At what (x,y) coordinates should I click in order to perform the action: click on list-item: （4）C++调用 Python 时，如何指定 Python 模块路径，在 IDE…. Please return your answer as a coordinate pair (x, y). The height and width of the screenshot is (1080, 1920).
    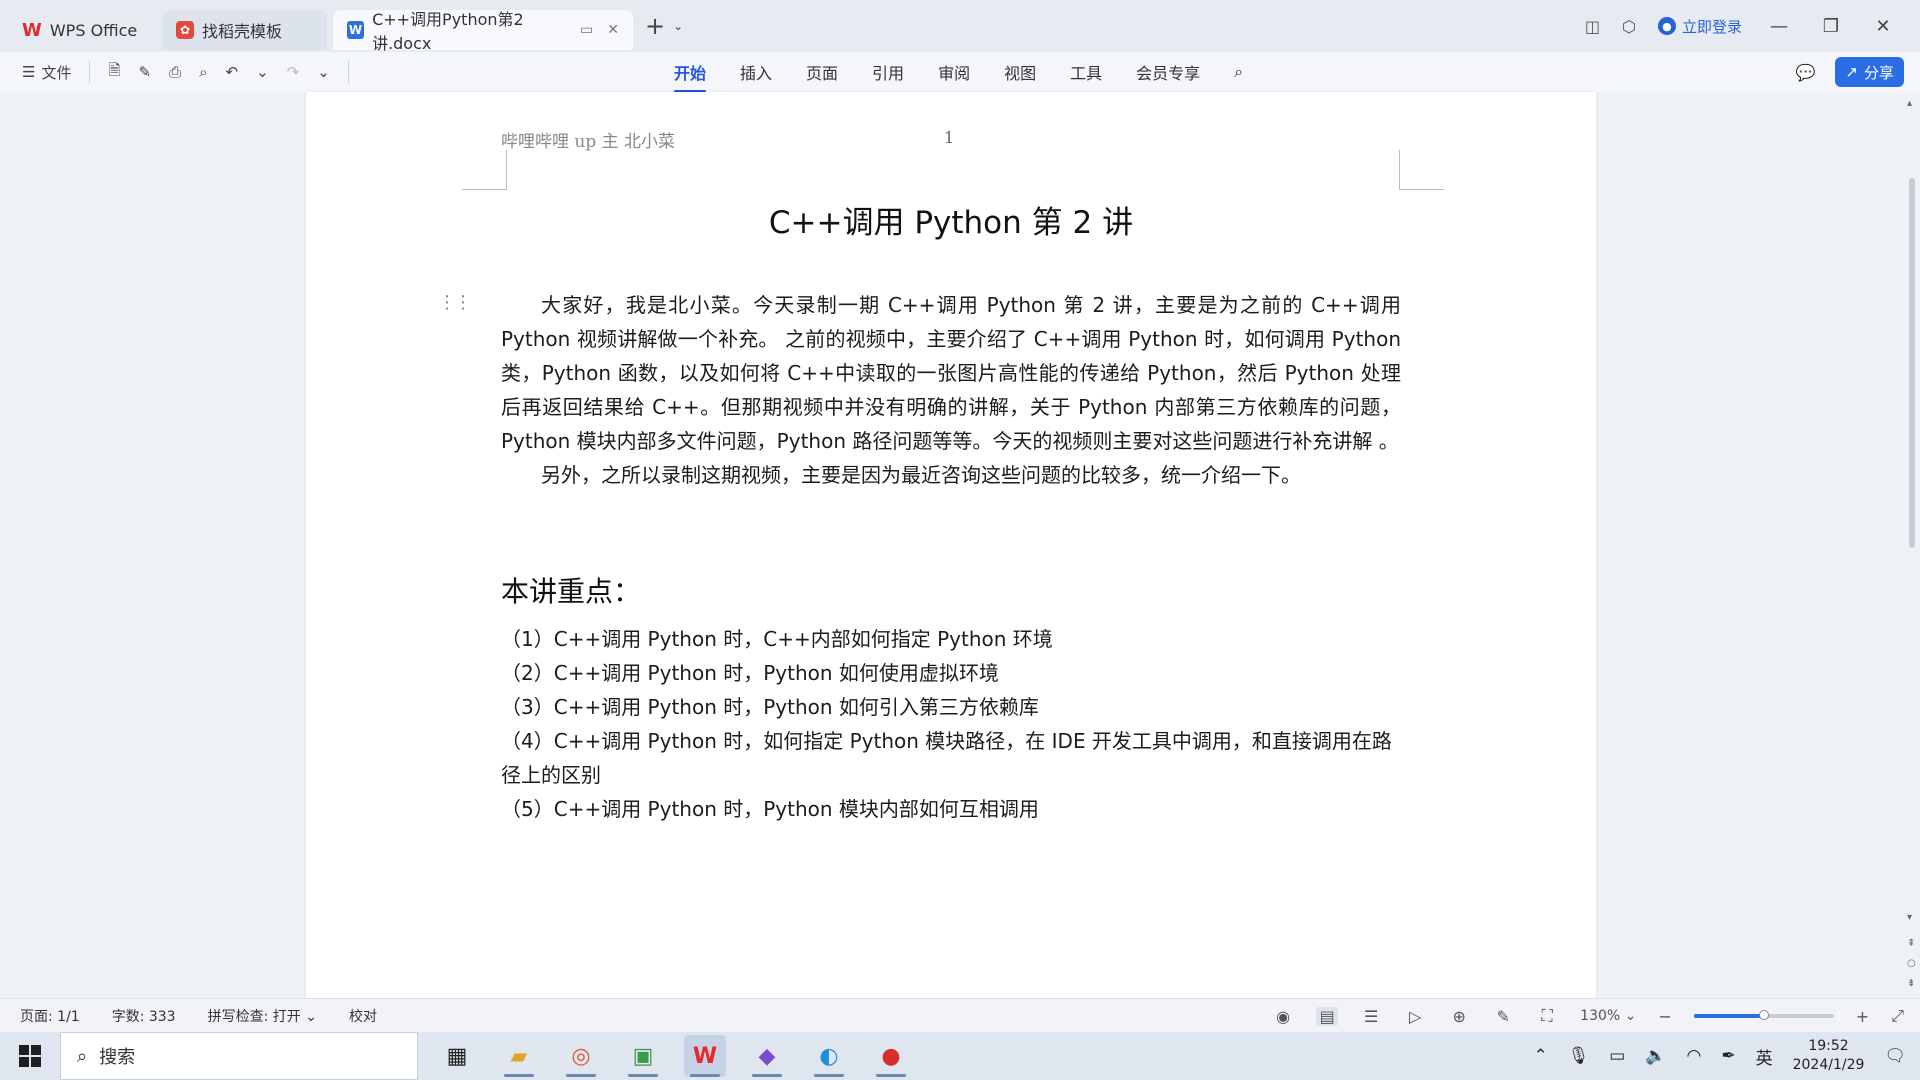
    Looking at the image, I should click on (951, 758).